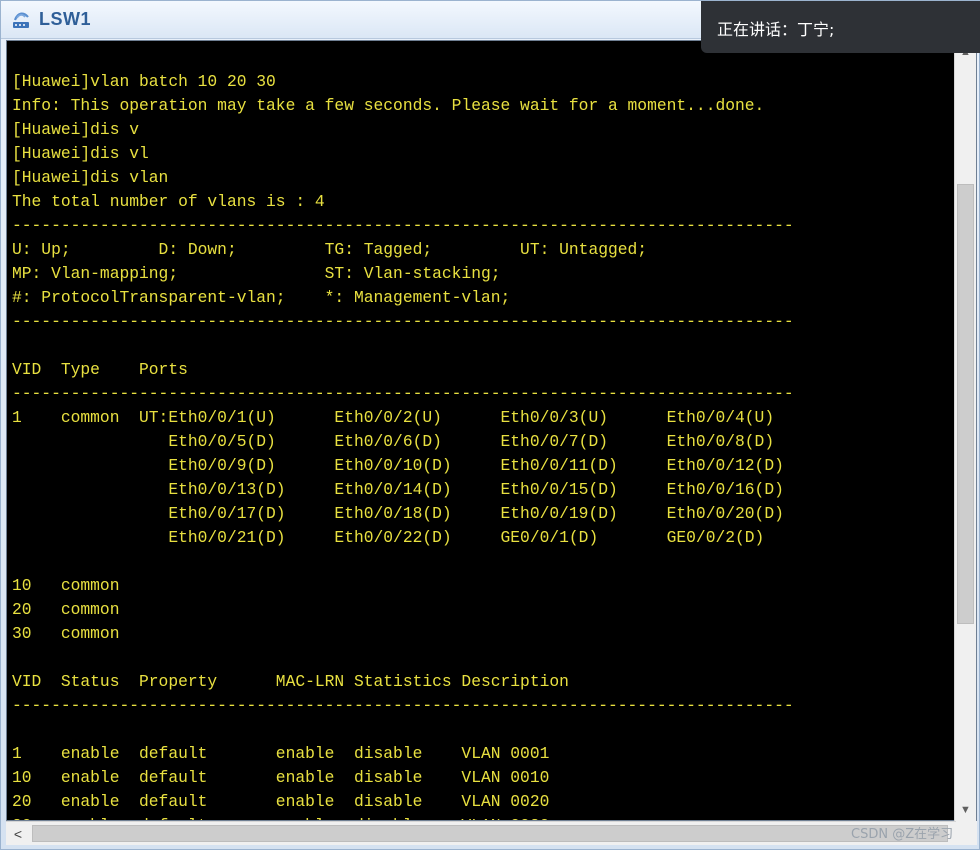 Image resolution: width=980 pixels, height=850 pixels. Describe the element at coordinates (776, 29) in the screenshot. I see `speaker-text: 正在讲话：丁宁;` at that location.